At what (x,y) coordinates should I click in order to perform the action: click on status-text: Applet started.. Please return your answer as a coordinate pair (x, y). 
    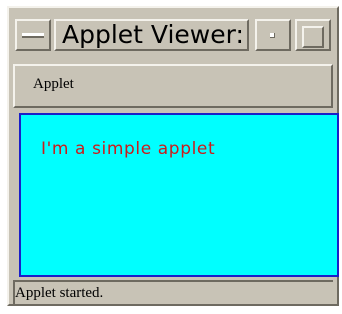
    Looking at the image, I should click on (59, 293).